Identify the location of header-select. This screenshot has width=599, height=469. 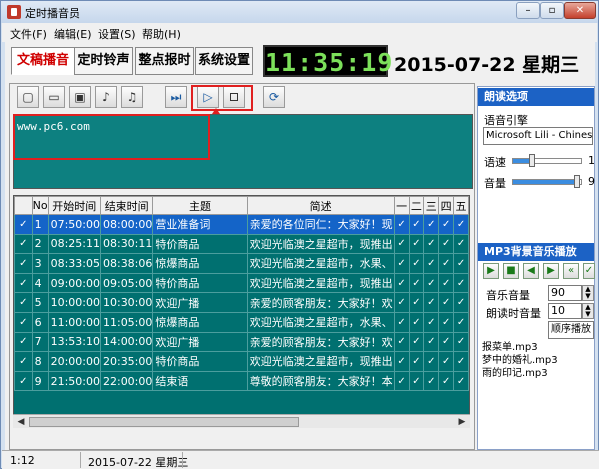
(23, 205).